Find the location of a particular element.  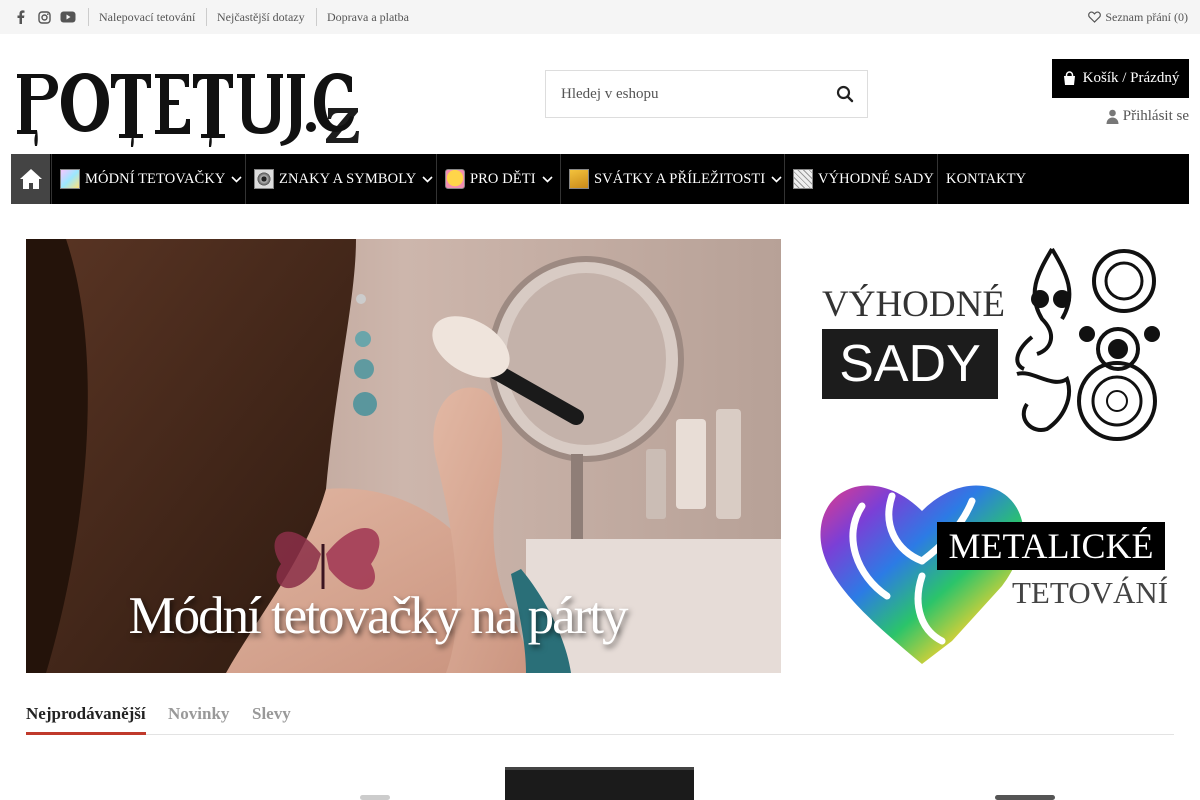

toplink-shipping: Doprava a platba is located at coordinates (362, 17).